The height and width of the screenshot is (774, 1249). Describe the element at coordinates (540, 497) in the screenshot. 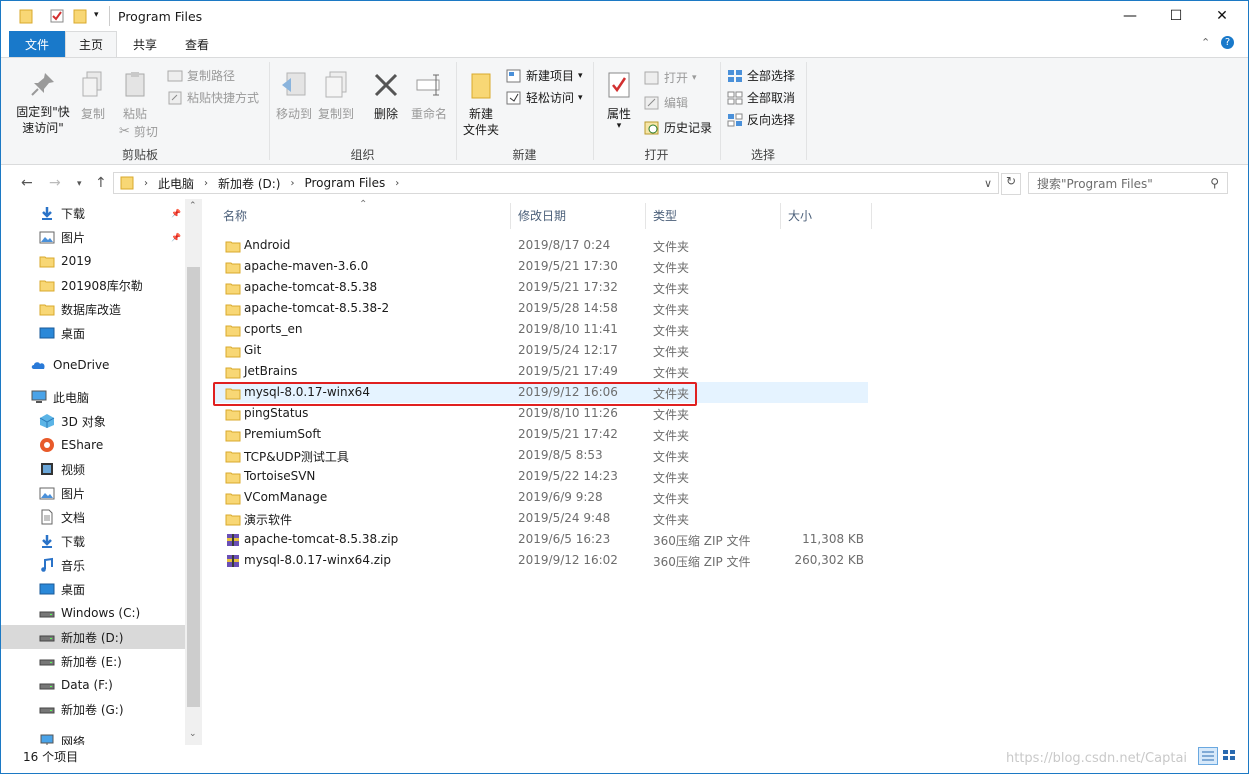

I see `file-row: VComManage 2019/6/9 9:28 文件夹` at that location.